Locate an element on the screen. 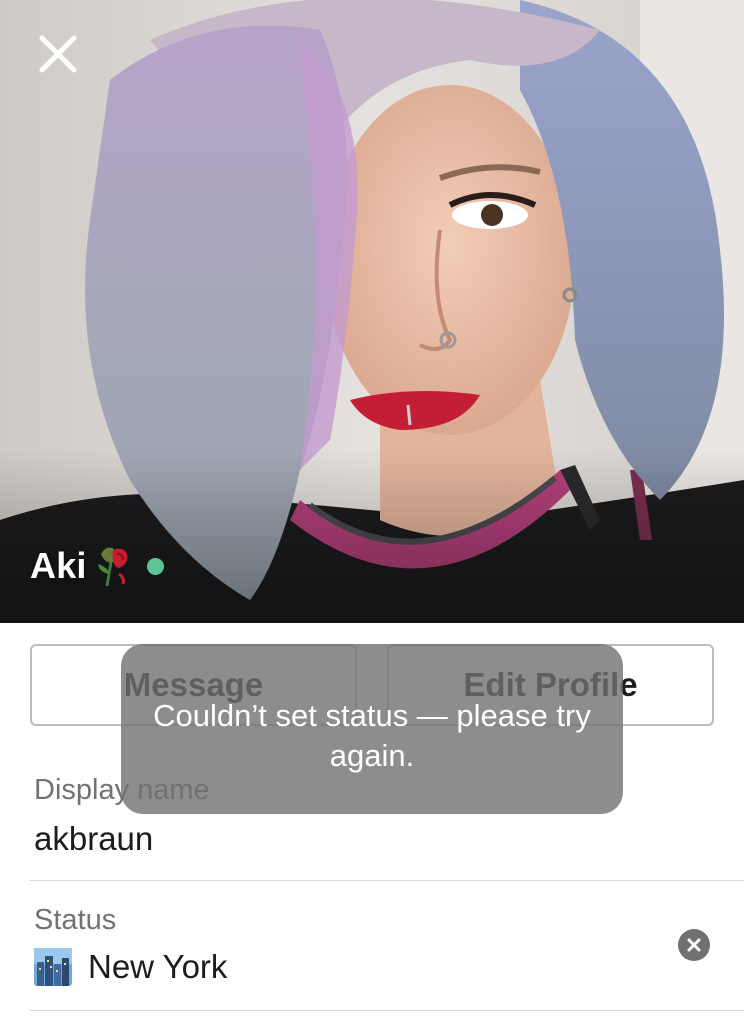 The width and height of the screenshot is (744, 1024). status-value: New York is located at coordinates (158, 966).